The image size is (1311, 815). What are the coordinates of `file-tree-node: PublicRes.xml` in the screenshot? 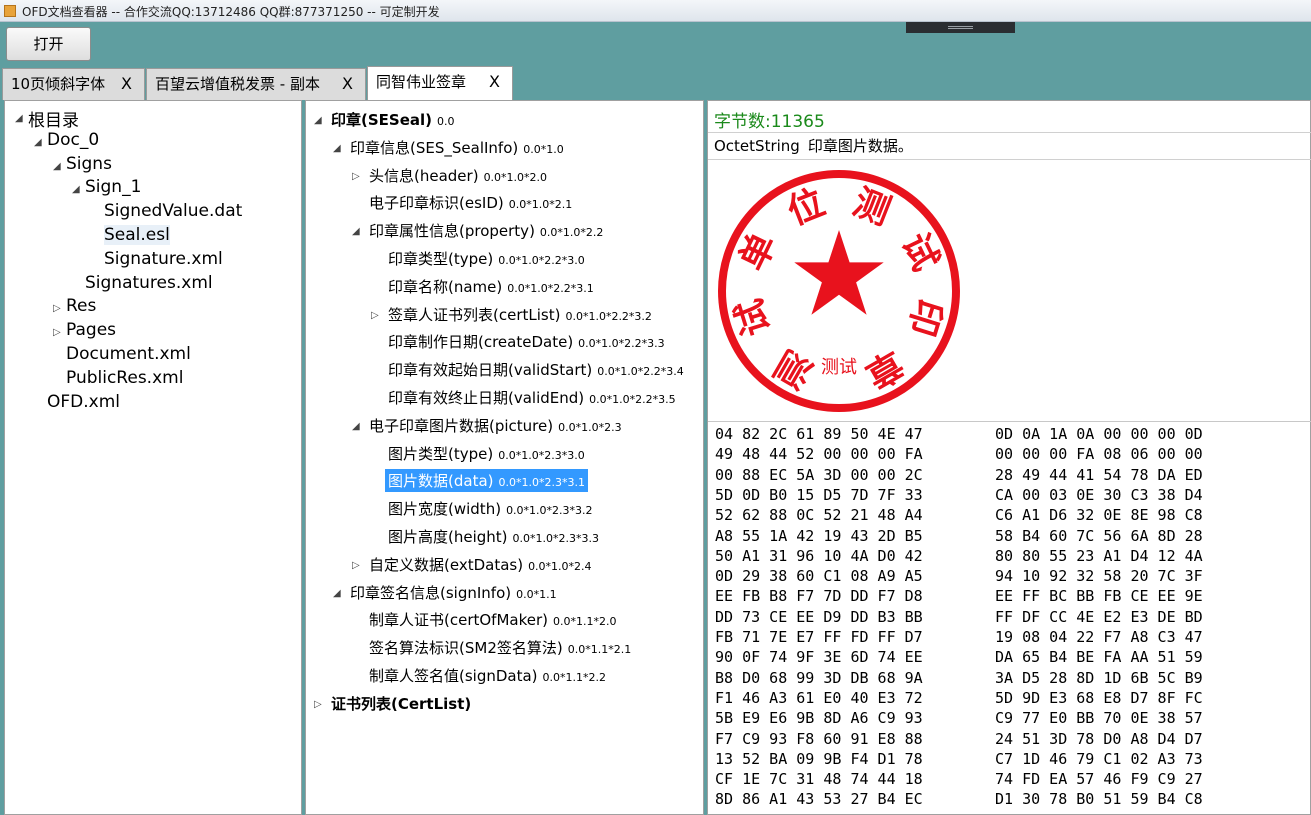 It's located at (124, 378).